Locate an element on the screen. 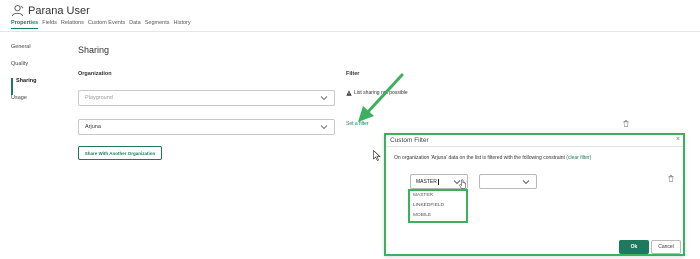 The height and width of the screenshot is (259, 700). user-icon is located at coordinates (17, 11).